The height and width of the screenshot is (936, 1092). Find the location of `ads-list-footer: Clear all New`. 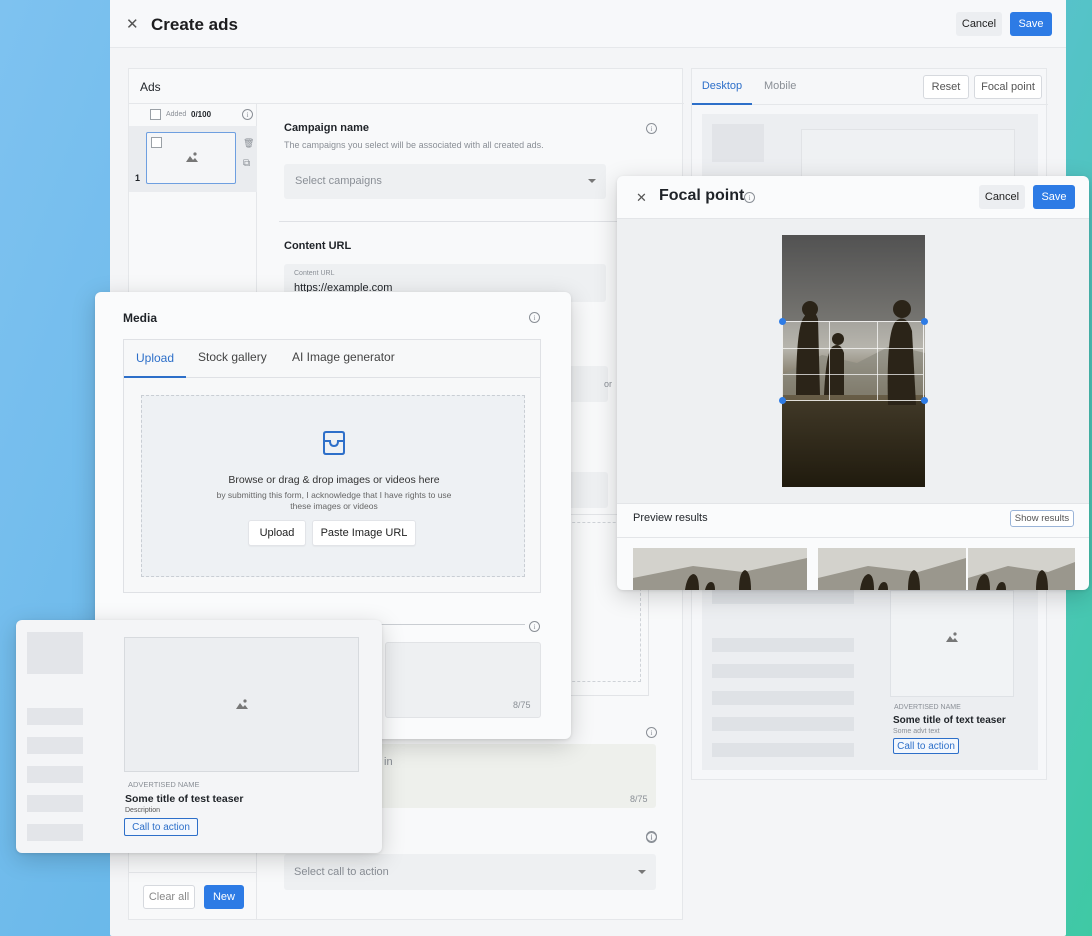

ads-list-footer: Clear all New is located at coordinates (193, 896).